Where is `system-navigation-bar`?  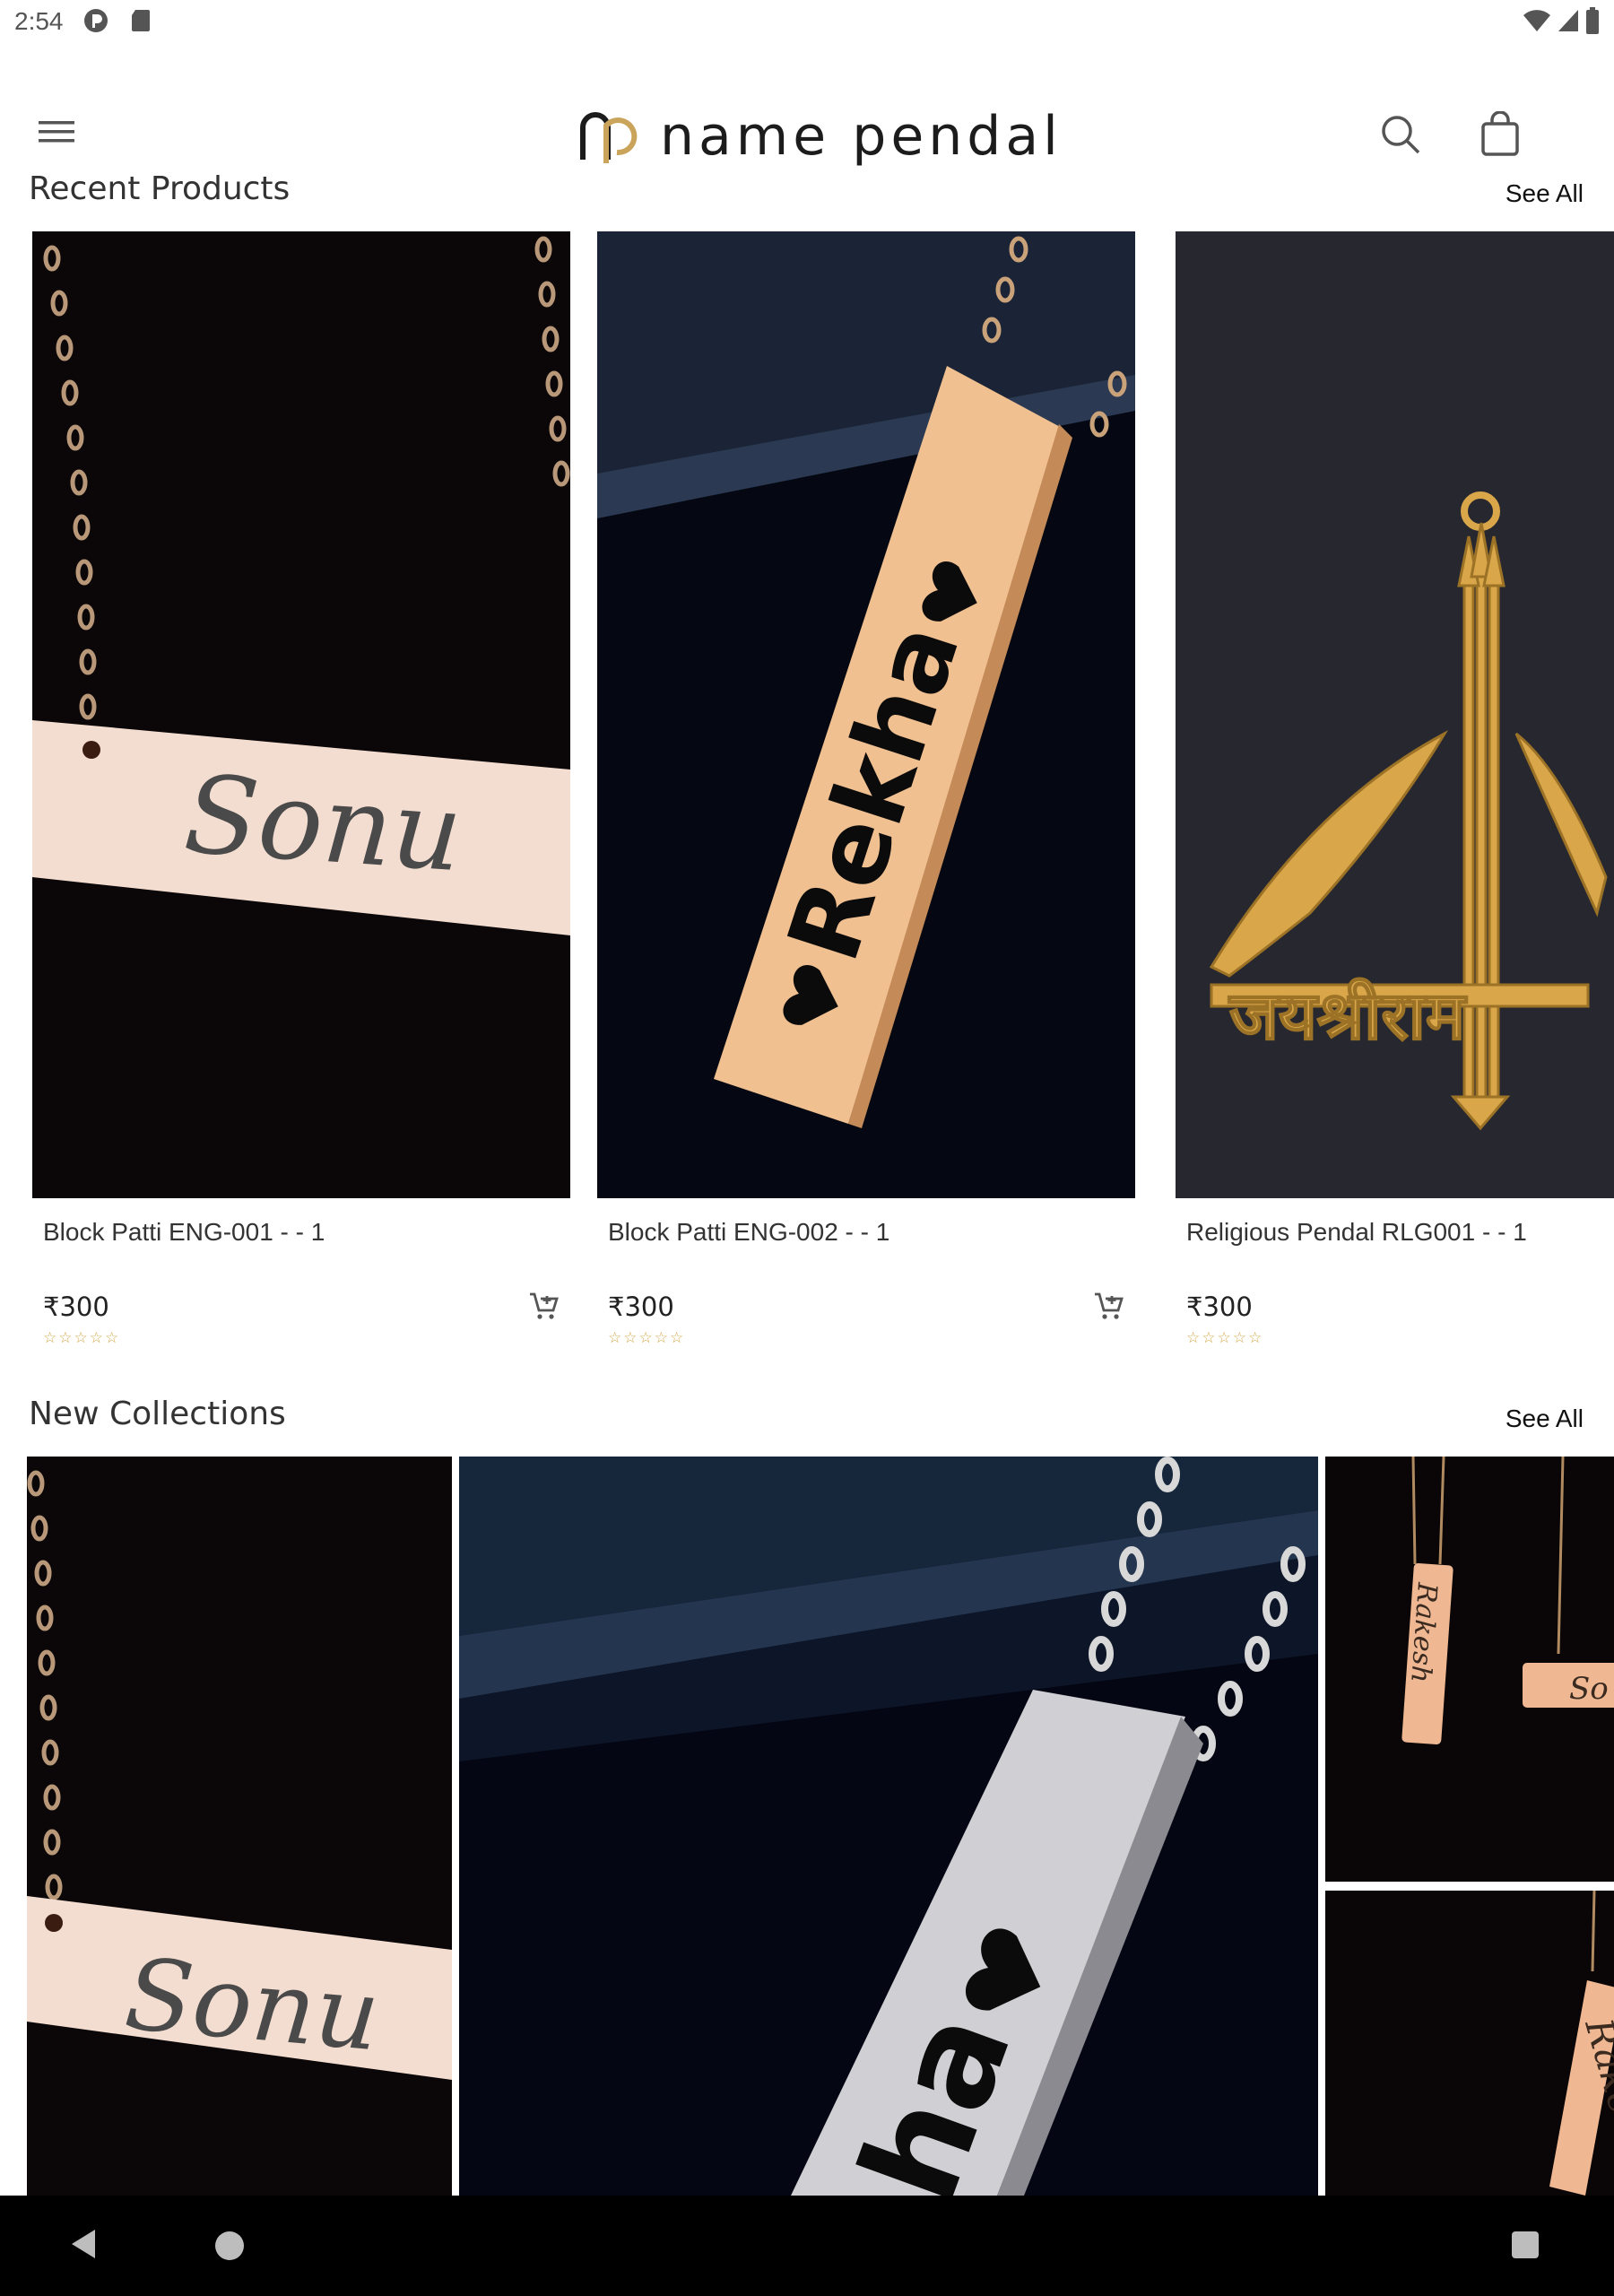
system-navigation-bar is located at coordinates (807, 2246).